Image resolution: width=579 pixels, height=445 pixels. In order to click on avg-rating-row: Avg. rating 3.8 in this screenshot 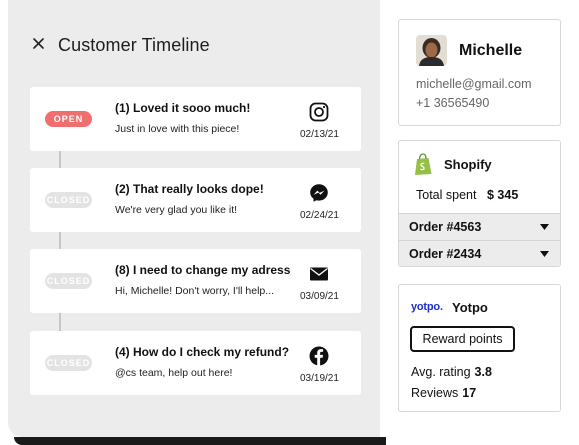, I will do `click(451, 372)`.